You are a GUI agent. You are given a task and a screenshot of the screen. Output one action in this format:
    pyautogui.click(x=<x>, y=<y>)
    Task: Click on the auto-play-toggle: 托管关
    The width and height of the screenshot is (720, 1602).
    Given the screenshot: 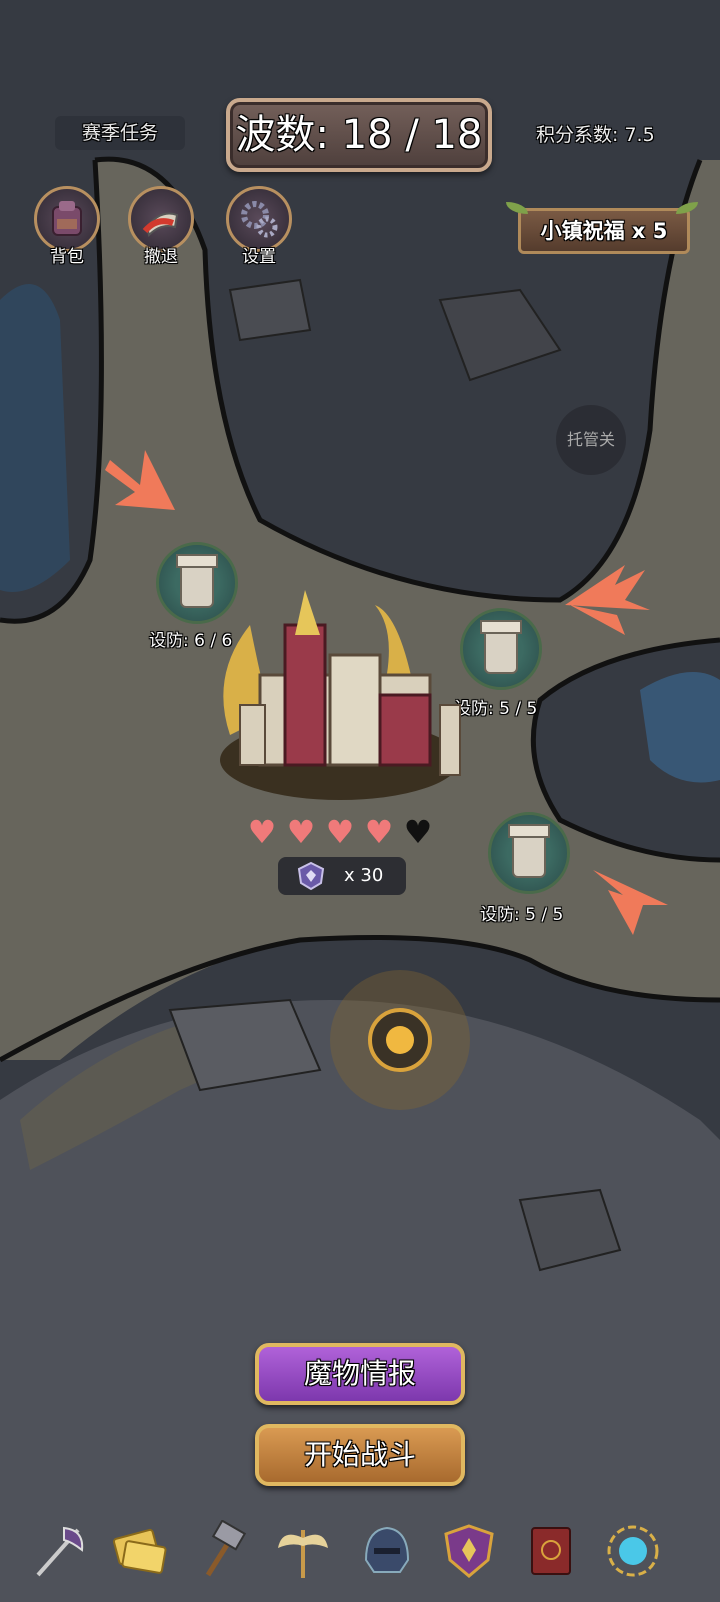 What is the action you would take?
    pyautogui.click(x=591, y=440)
    